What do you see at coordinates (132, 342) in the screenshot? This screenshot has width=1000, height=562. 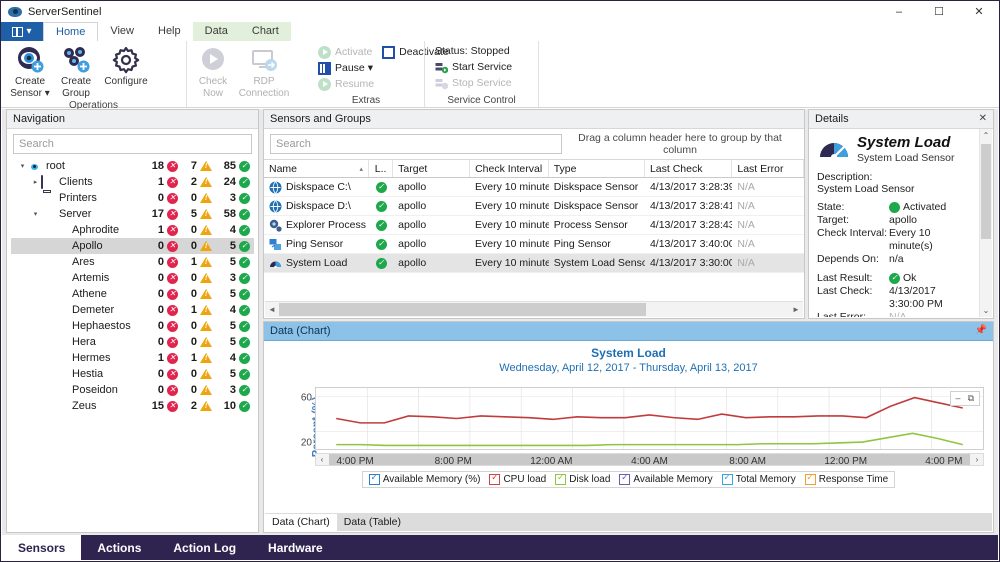 I see `tree-item-hera: Hera005` at bounding box center [132, 342].